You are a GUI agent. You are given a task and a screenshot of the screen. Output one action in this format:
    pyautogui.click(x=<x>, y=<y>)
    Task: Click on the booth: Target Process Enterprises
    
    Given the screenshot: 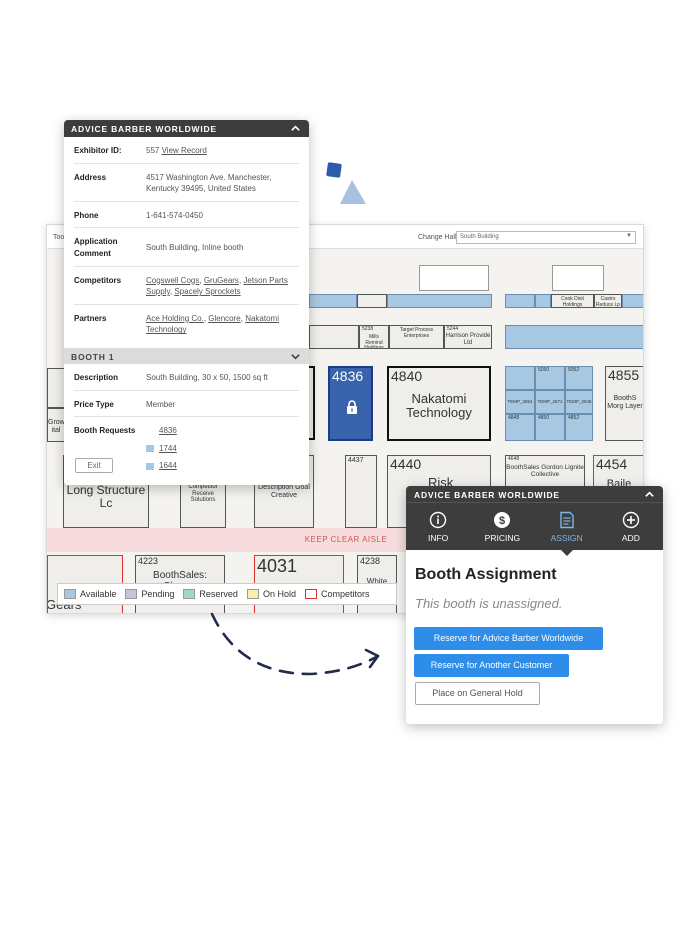 What is the action you would take?
    pyautogui.click(x=416, y=337)
    